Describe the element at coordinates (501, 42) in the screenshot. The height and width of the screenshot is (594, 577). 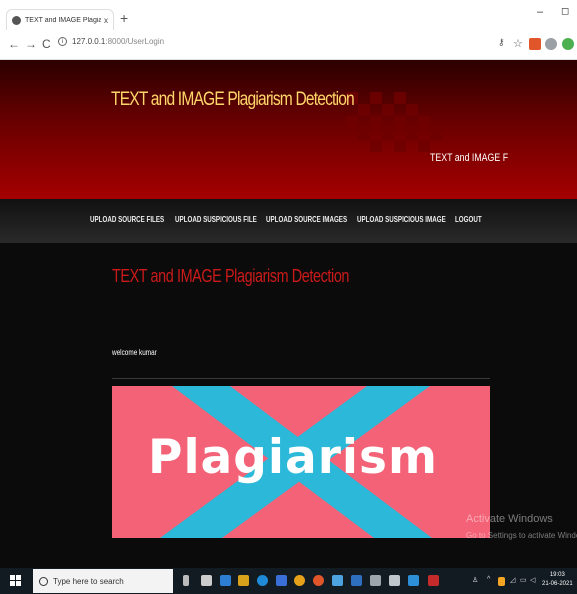
I see `key-icon: ⚷` at that location.